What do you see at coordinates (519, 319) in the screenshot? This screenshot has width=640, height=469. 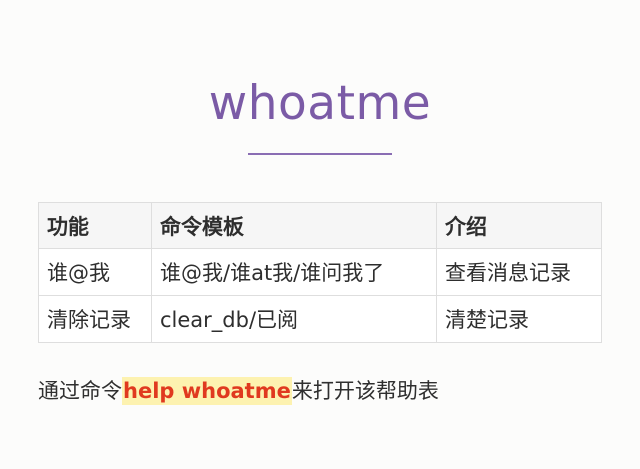 I see `table-cell-description: 清楚记录` at bounding box center [519, 319].